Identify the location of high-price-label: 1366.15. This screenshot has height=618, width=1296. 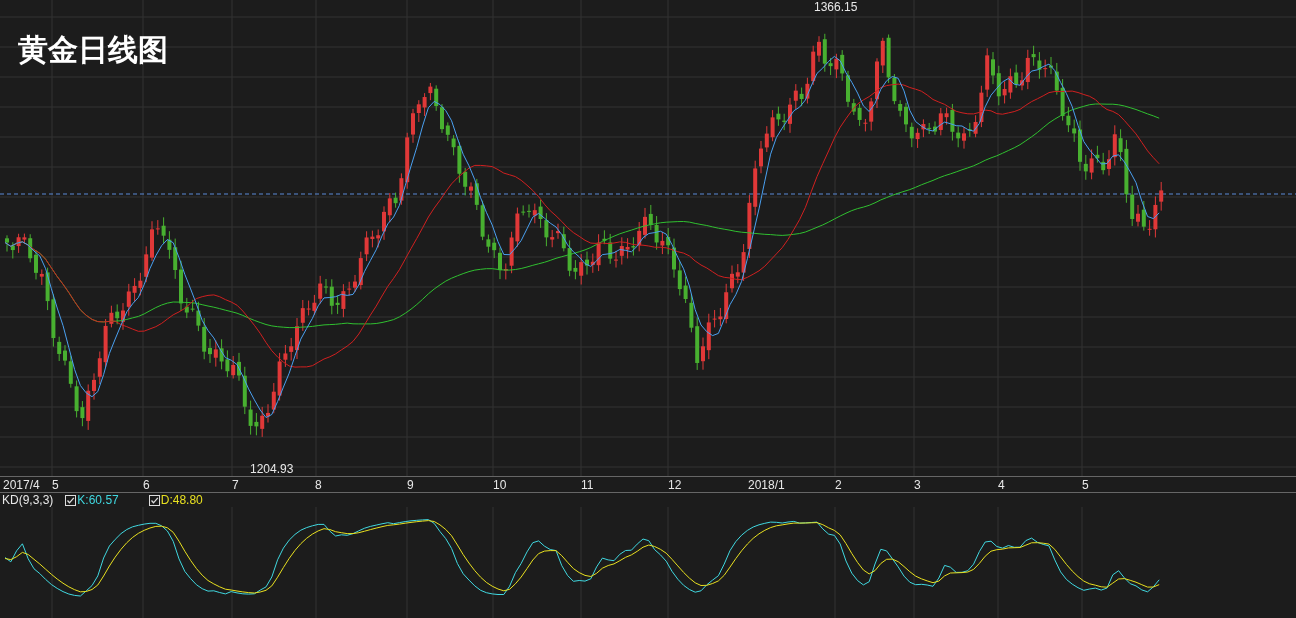
(836, 7).